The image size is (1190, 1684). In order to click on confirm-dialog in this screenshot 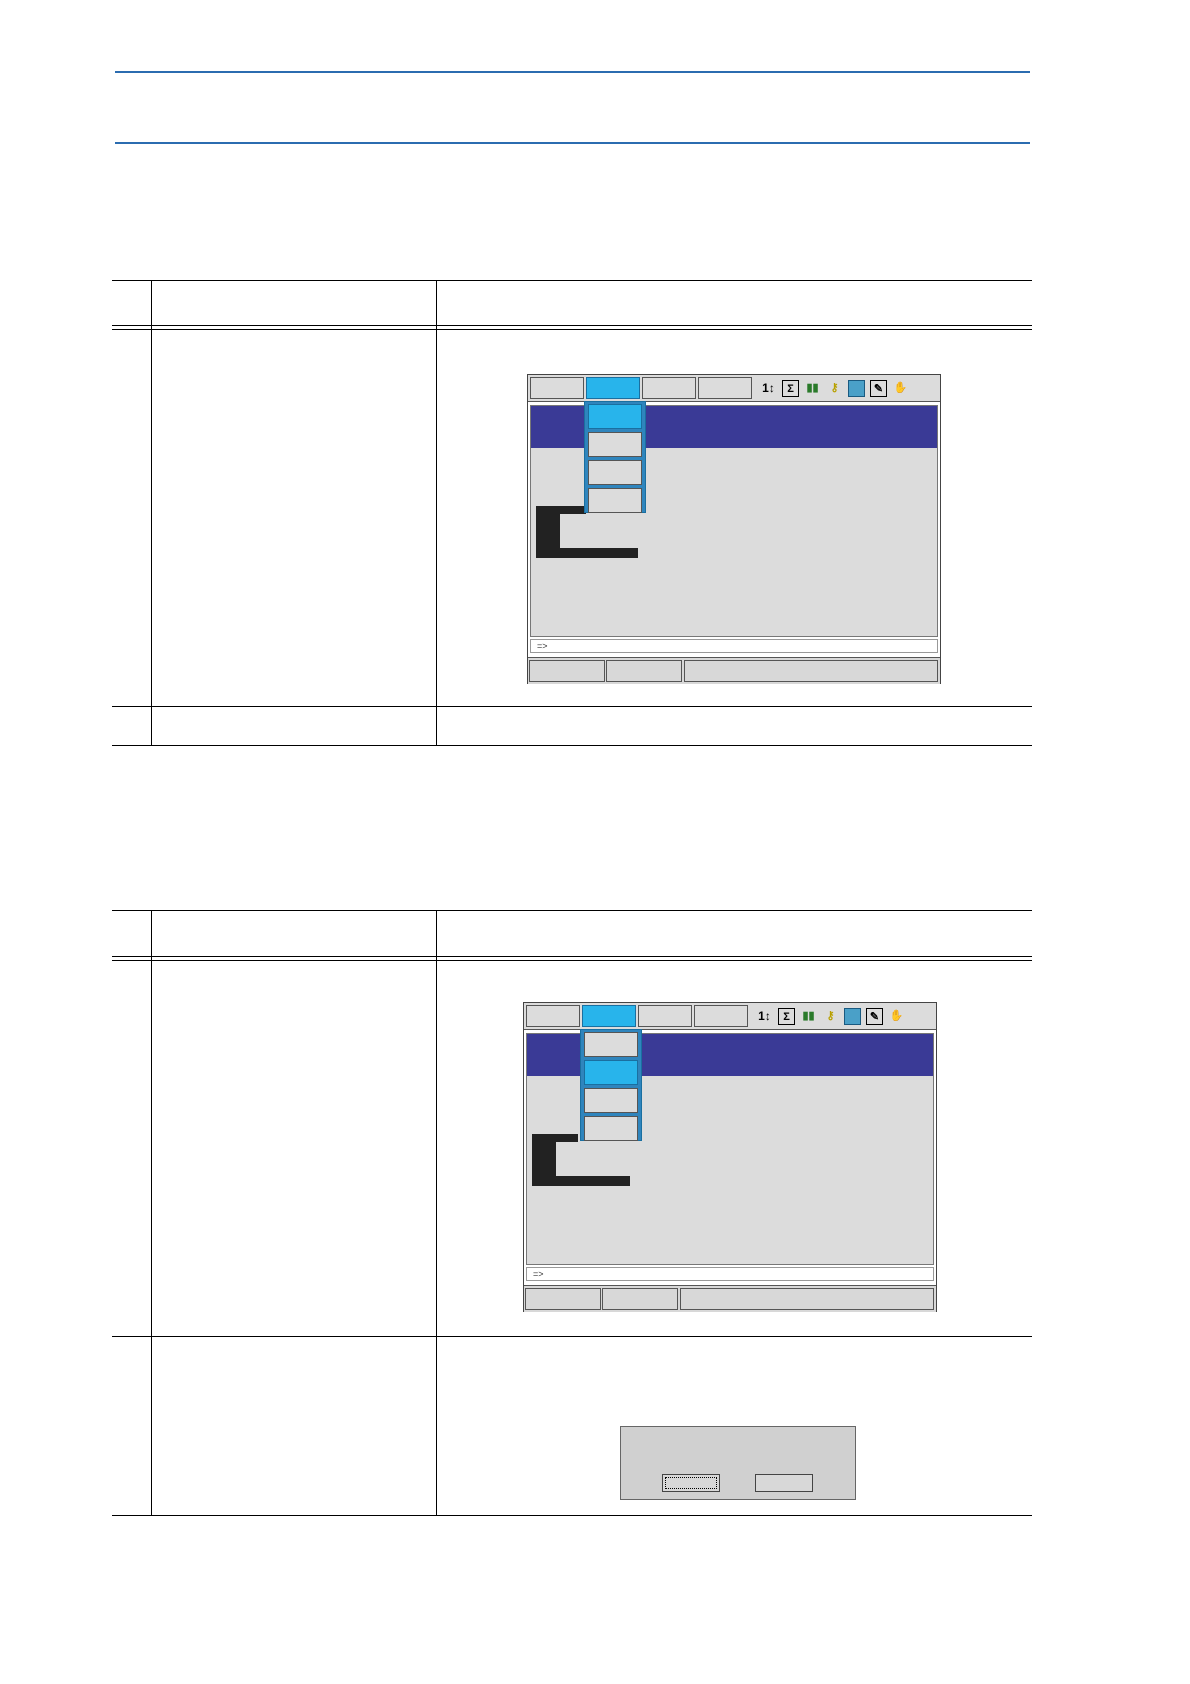, I will do `click(738, 1463)`.